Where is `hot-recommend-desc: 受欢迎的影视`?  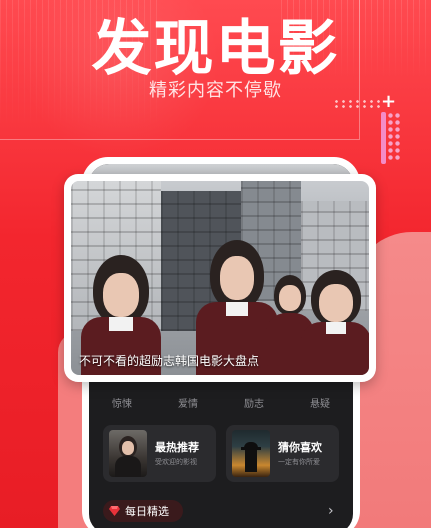 hot-recommend-desc: 受欢迎的影视 is located at coordinates (176, 462).